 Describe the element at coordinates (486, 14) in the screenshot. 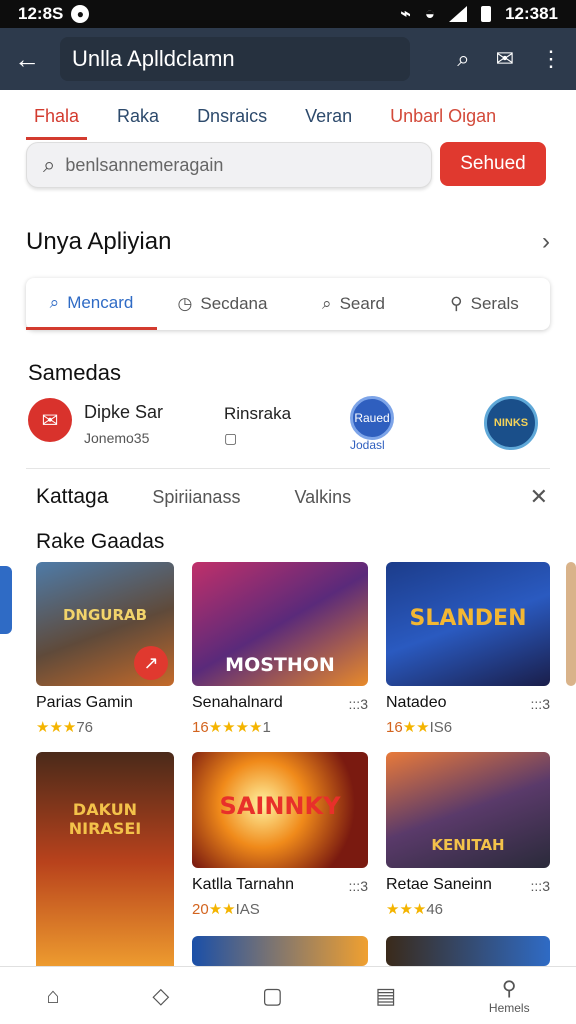

I see `battery-icon` at that location.